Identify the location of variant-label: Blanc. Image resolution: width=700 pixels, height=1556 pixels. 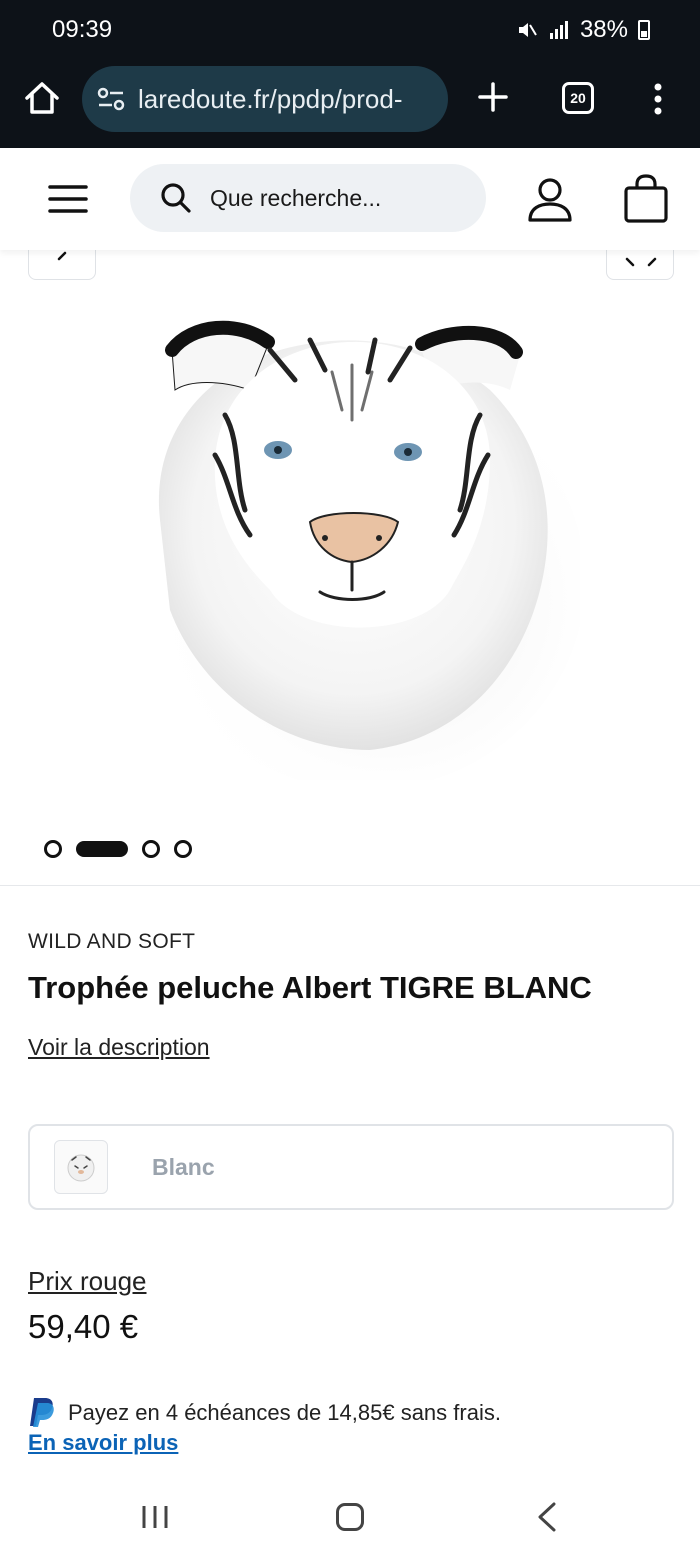
(183, 1166).